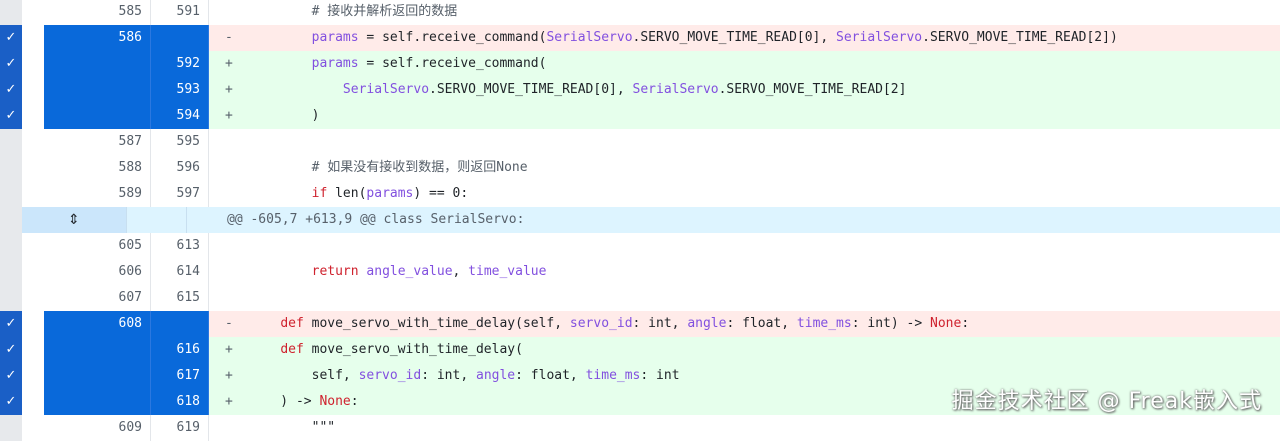  I want to click on new-line-number: 595, so click(179, 142).